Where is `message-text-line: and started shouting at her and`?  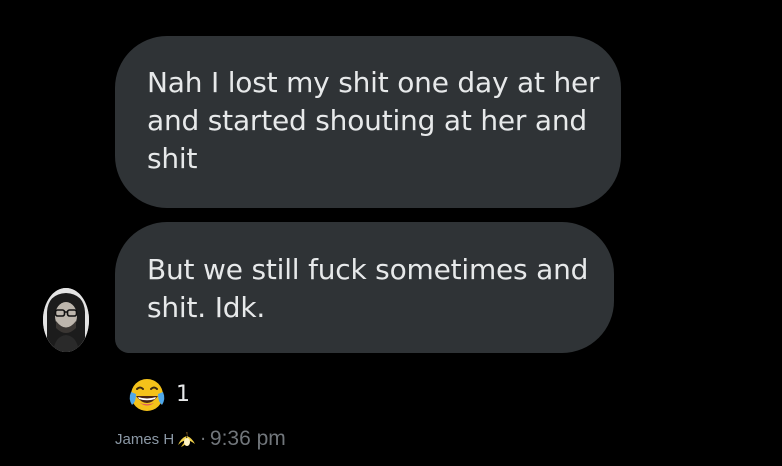
message-text-line: and started shouting at her and is located at coordinates (367, 120).